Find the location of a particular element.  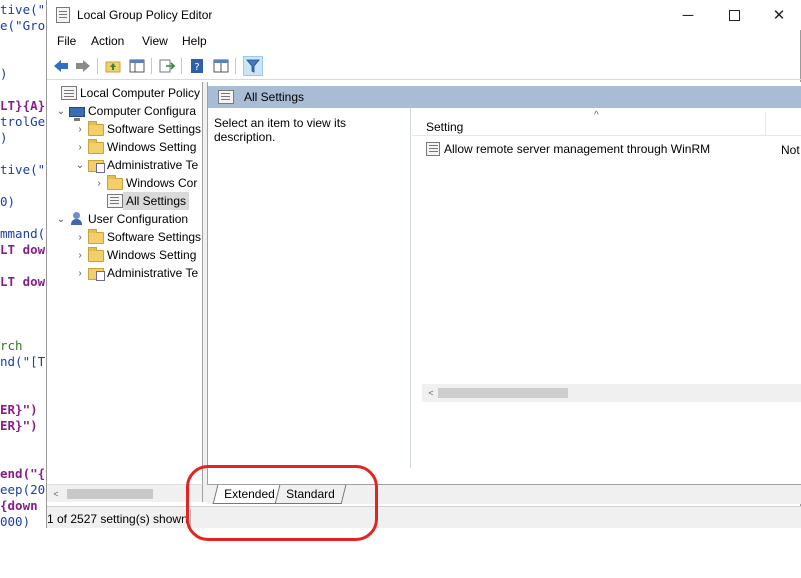

tree-horizontal-scrollbar: < is located at coordinates (125, 493).